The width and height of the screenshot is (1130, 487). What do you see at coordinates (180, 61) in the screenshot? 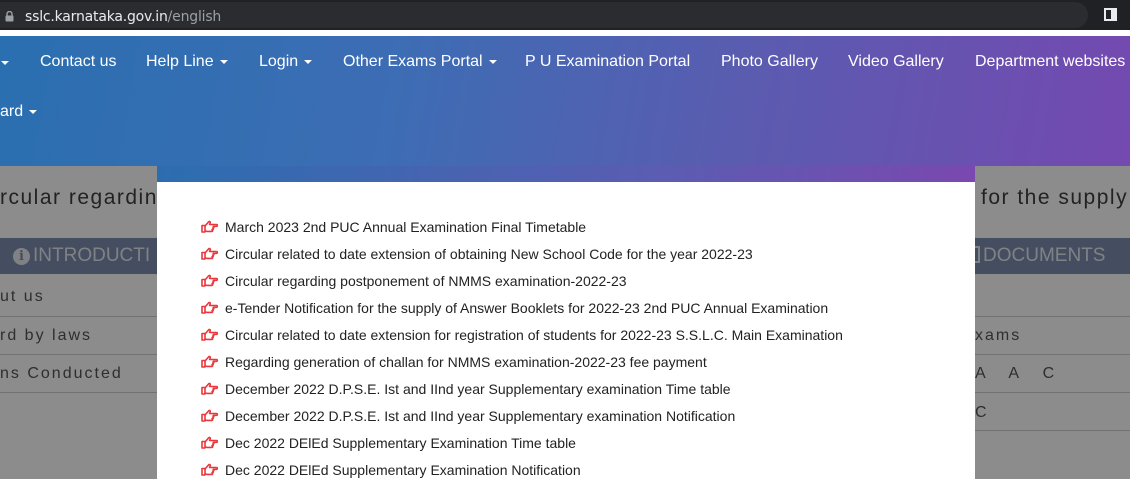
I see `nav-label: Help Line` at bounding box center [180, 61].